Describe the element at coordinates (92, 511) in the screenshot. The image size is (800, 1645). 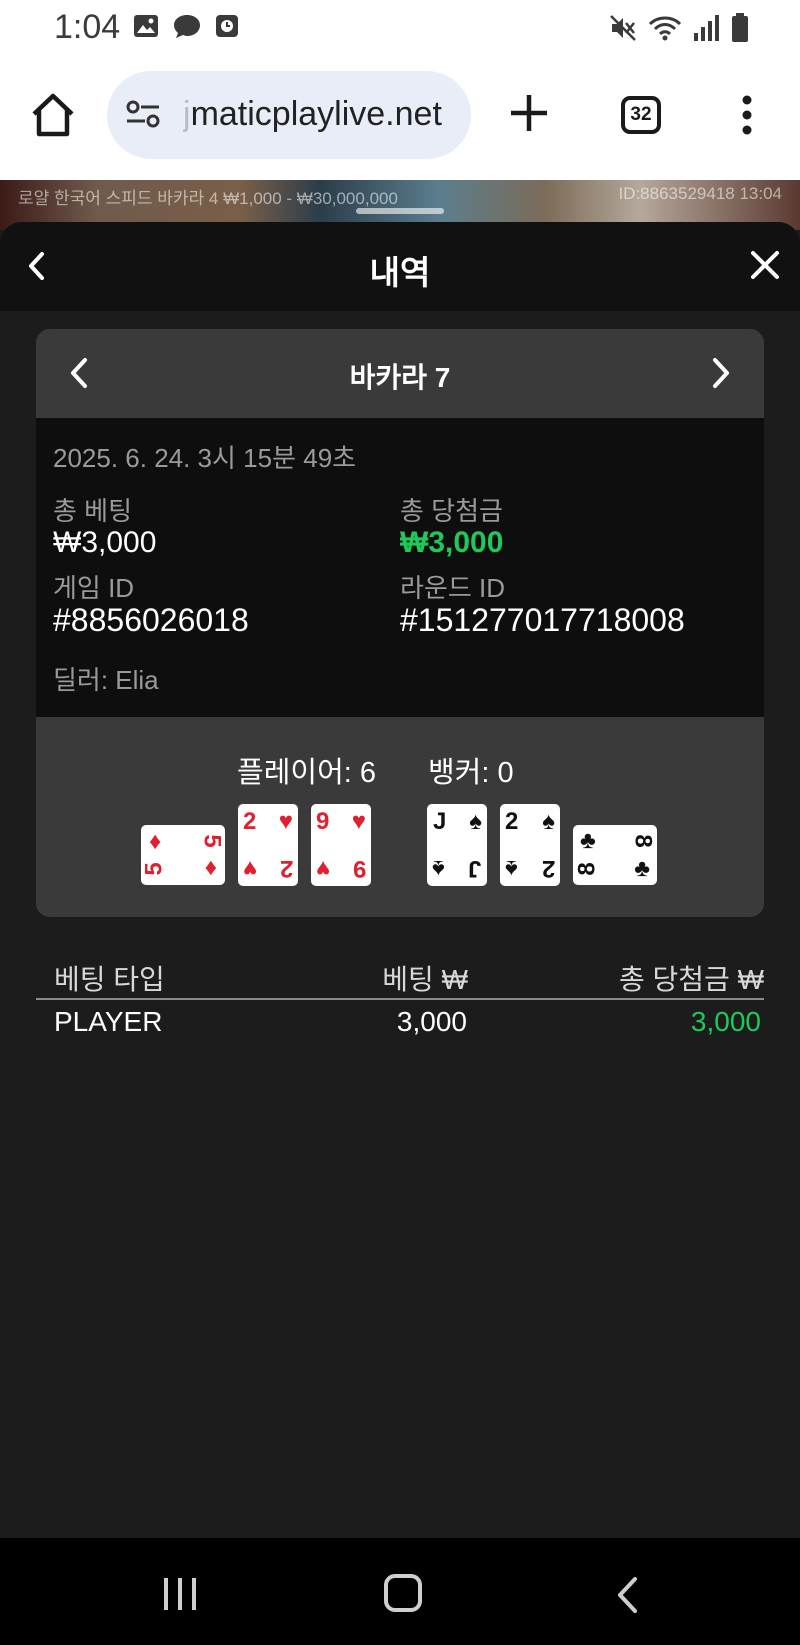
I see `total-bet-label: 총 베팅` at that location.